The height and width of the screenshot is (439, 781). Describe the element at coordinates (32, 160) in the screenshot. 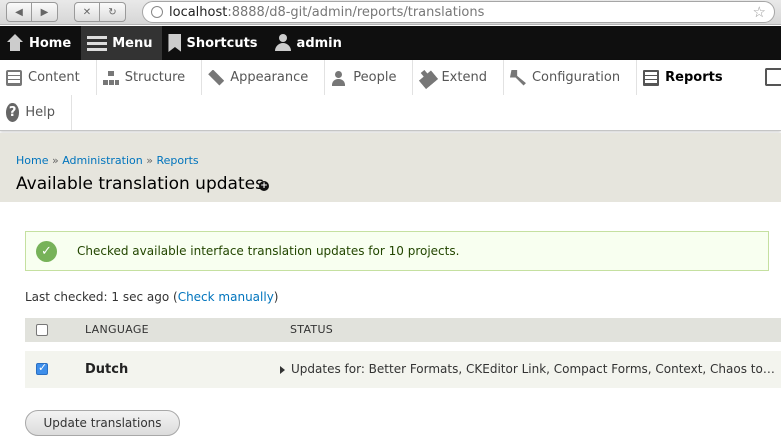

I see `breadcrumb-home: Home` at that location.